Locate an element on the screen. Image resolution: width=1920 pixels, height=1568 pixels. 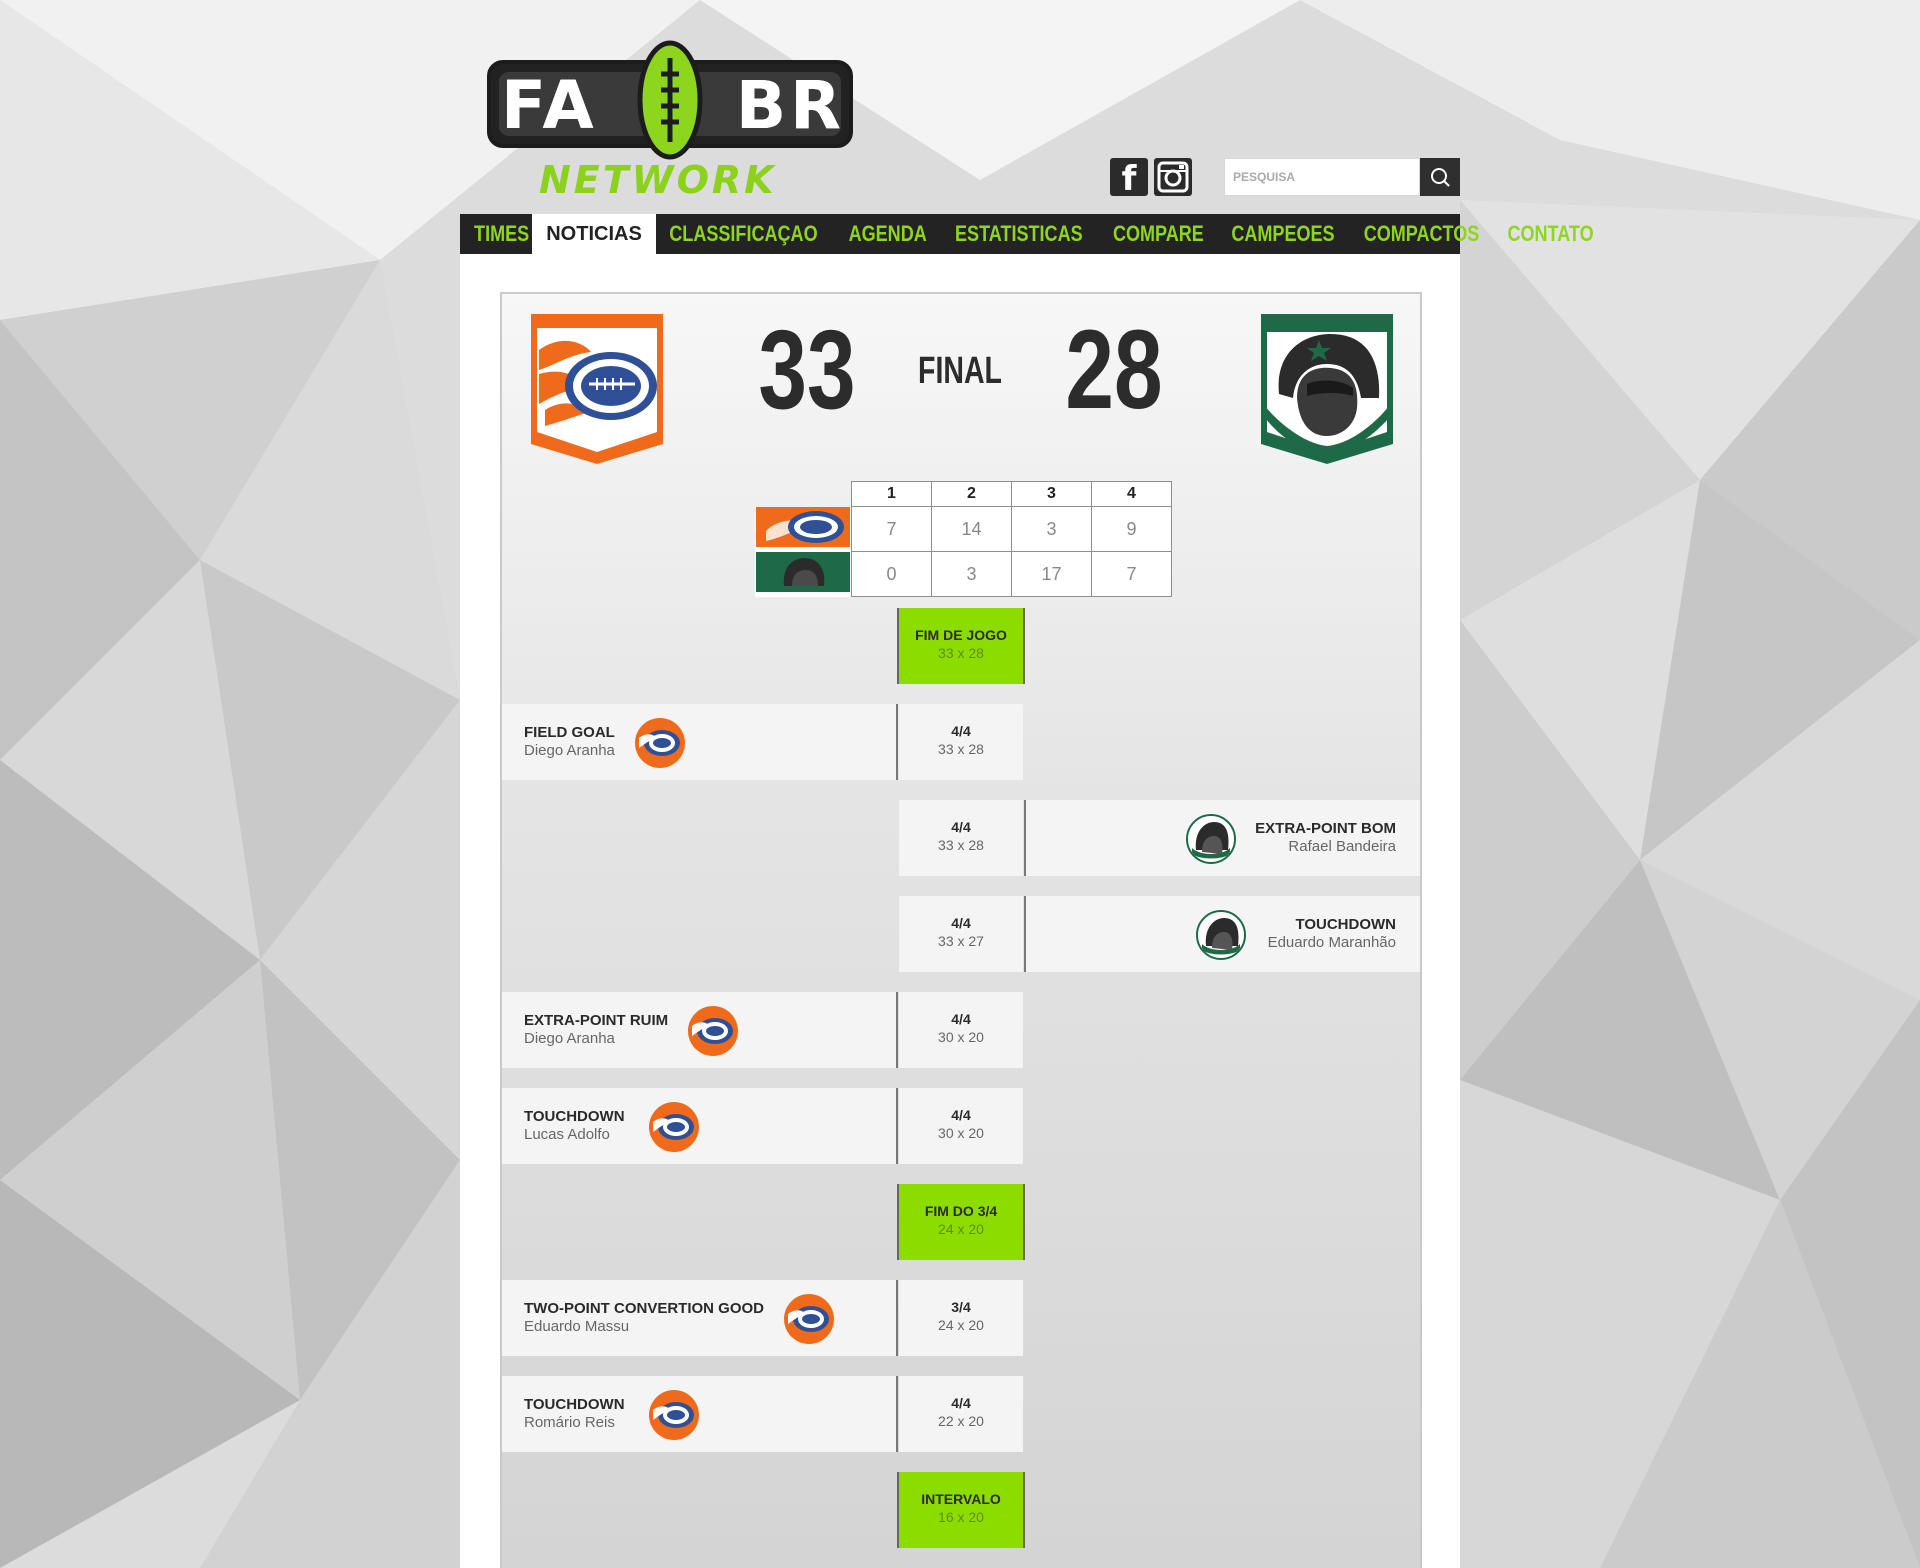
nav-item-estatisticas: ESTATISTICAS is located at coordinates (1018, 234).